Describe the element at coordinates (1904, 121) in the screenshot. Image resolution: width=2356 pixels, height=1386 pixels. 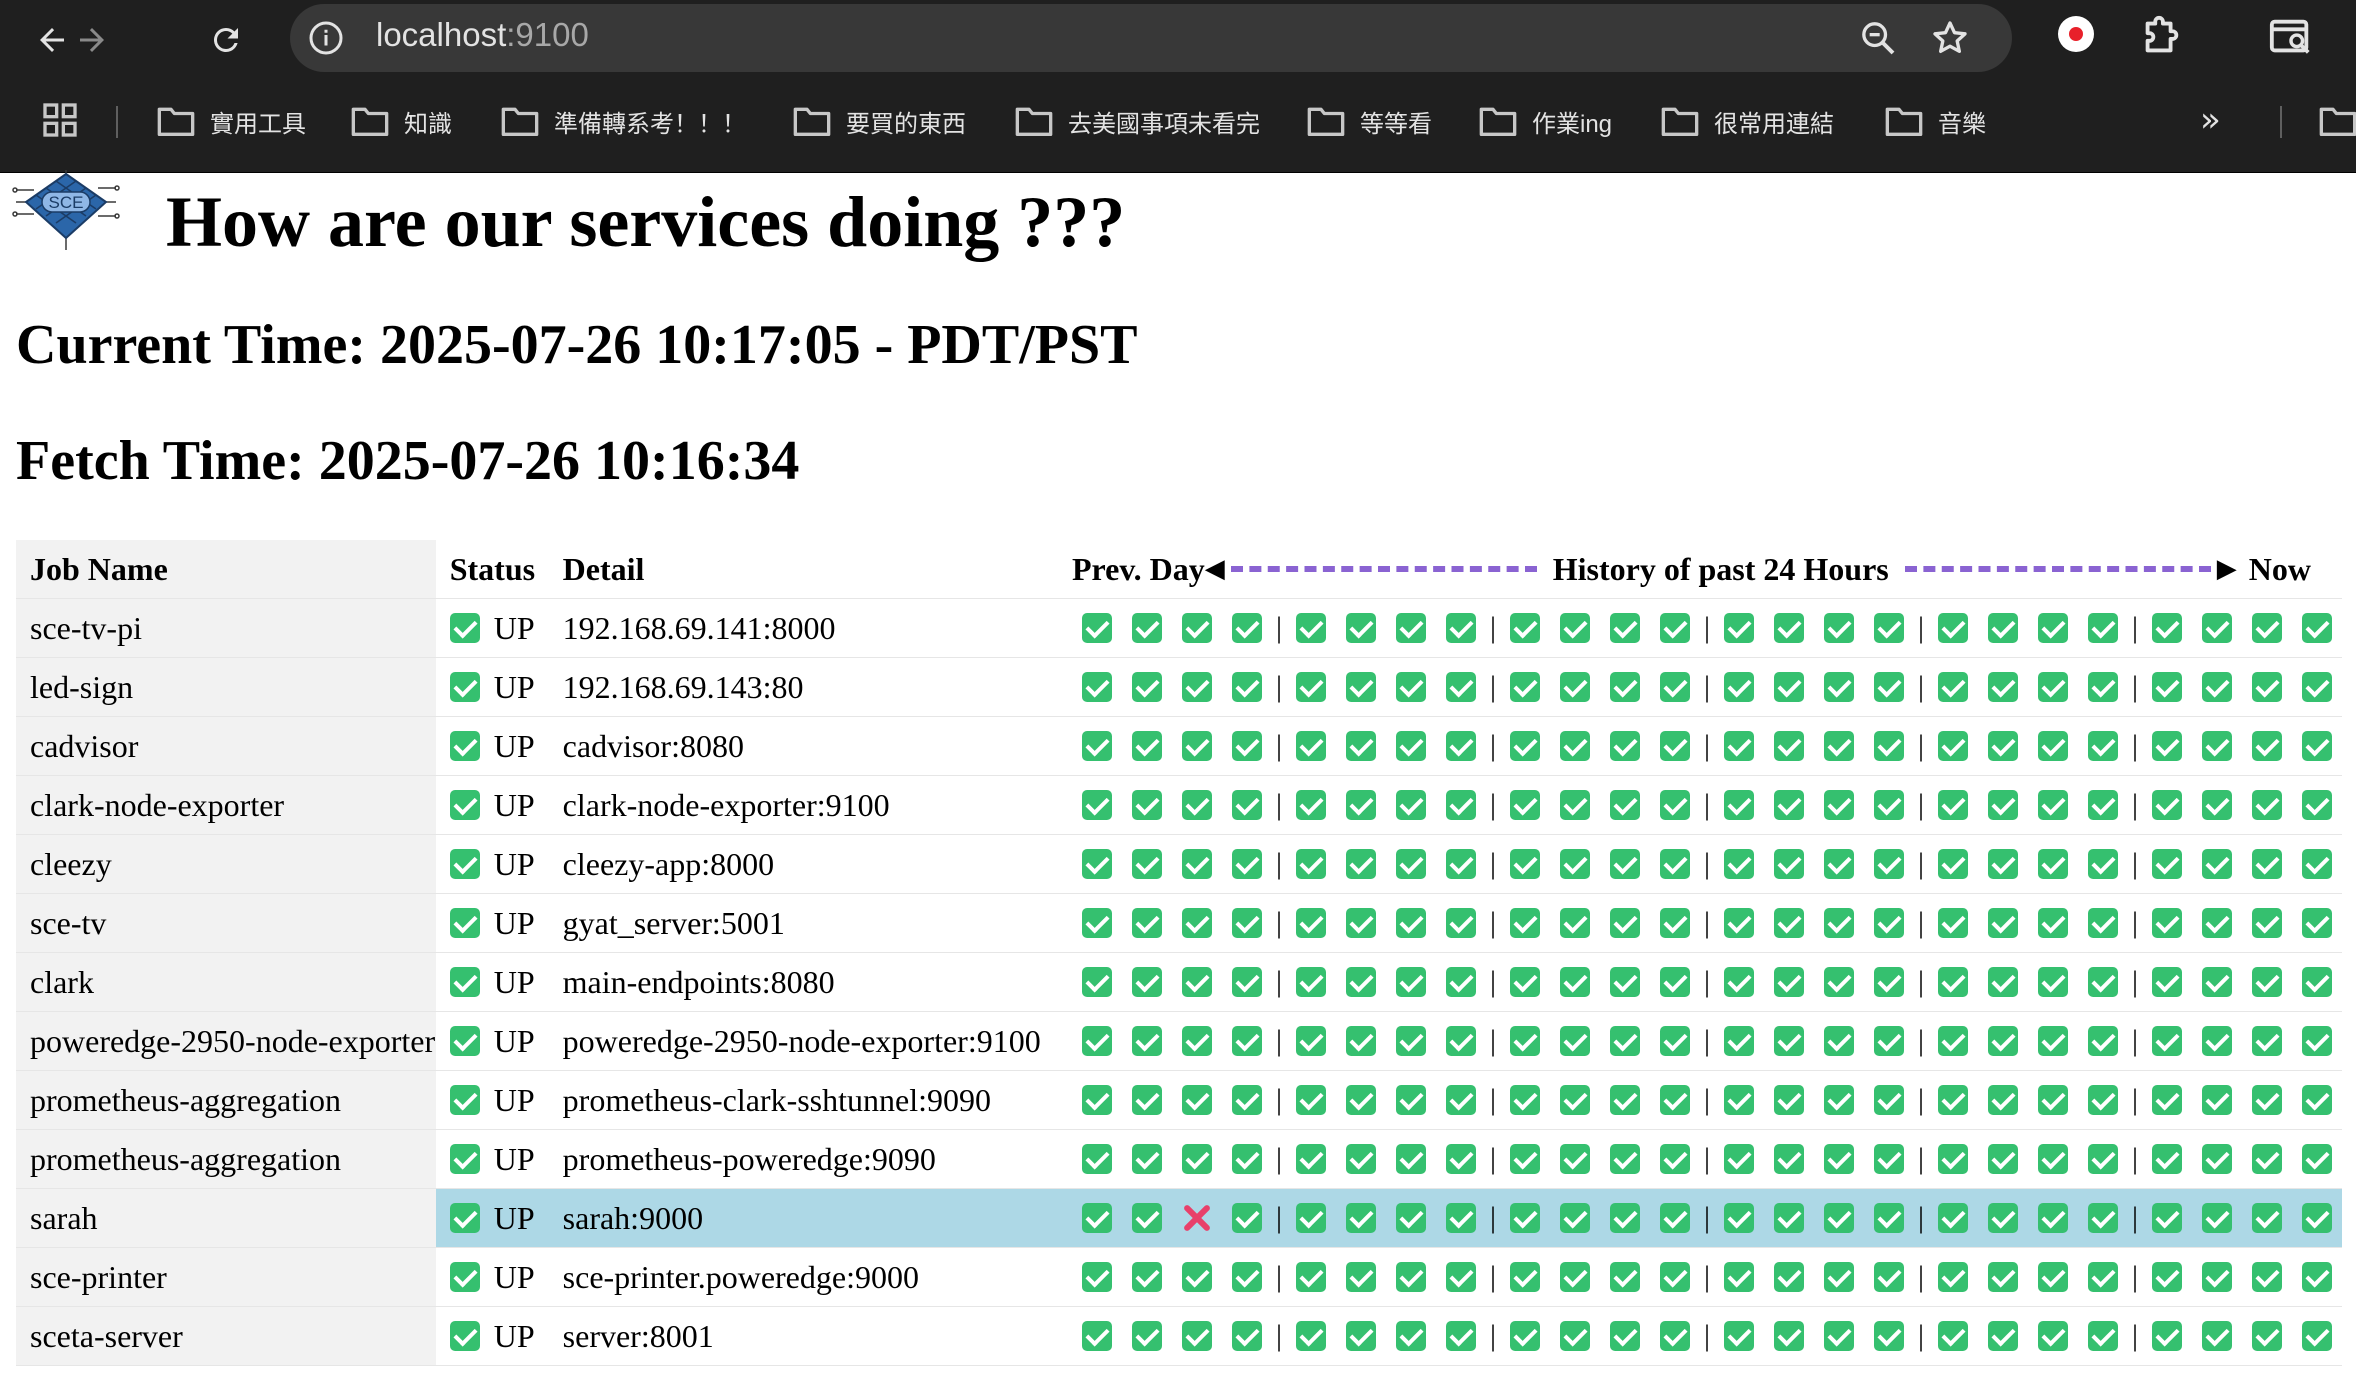
I see `folder-icon` at that location.